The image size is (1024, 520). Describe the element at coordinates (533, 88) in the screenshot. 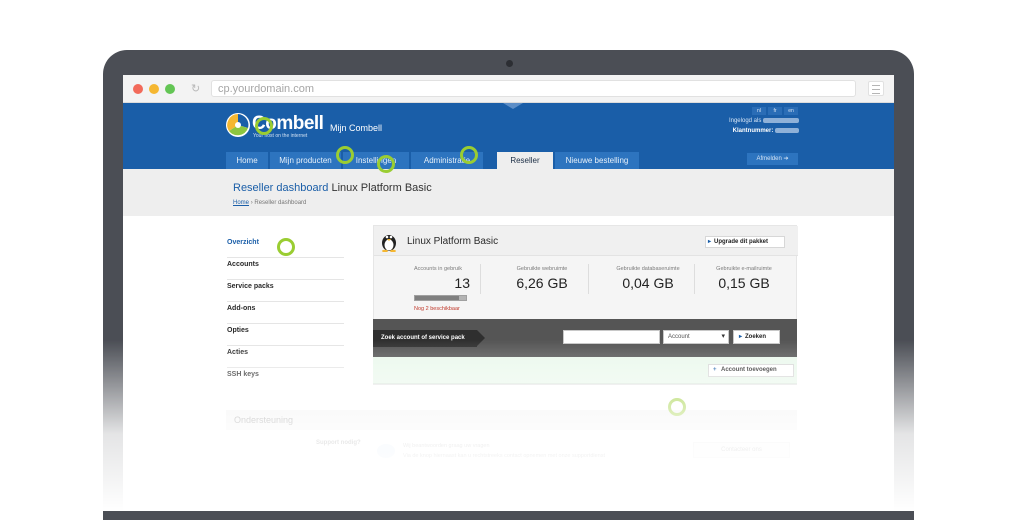

I see `address-bar: cp.yourdomain.com` at that location.